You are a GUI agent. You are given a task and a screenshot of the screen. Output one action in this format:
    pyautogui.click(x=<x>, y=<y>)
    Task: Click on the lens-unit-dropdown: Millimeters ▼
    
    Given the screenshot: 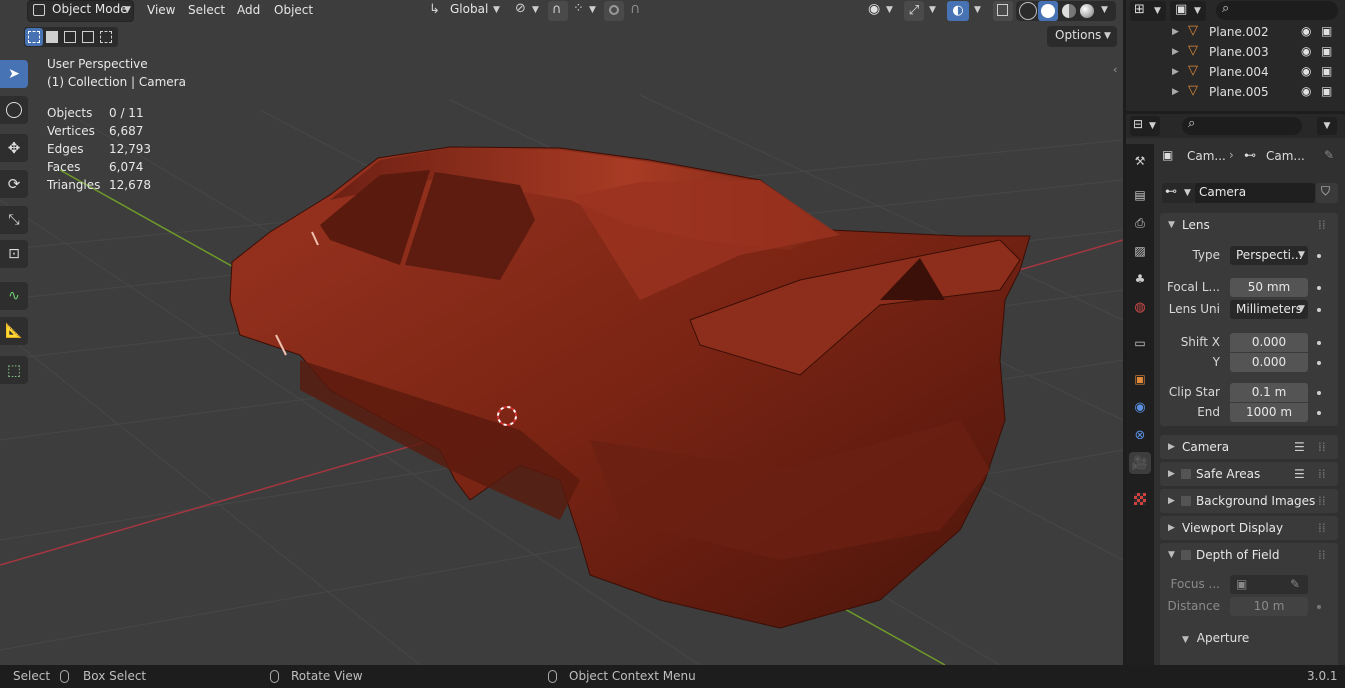 What is the action you would take?
    pyautogui.click(x=1269, y=309)
    